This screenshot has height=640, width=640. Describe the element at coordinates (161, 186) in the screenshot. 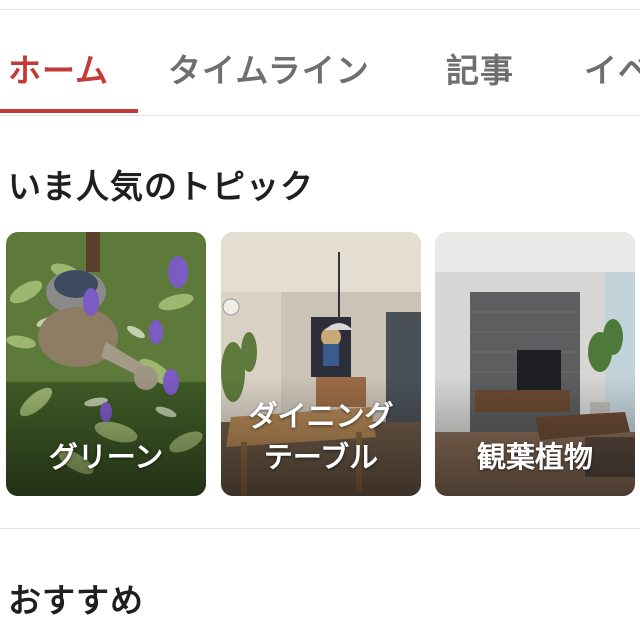

I see `trending-topics-title: いま人気のトピック` at that location.